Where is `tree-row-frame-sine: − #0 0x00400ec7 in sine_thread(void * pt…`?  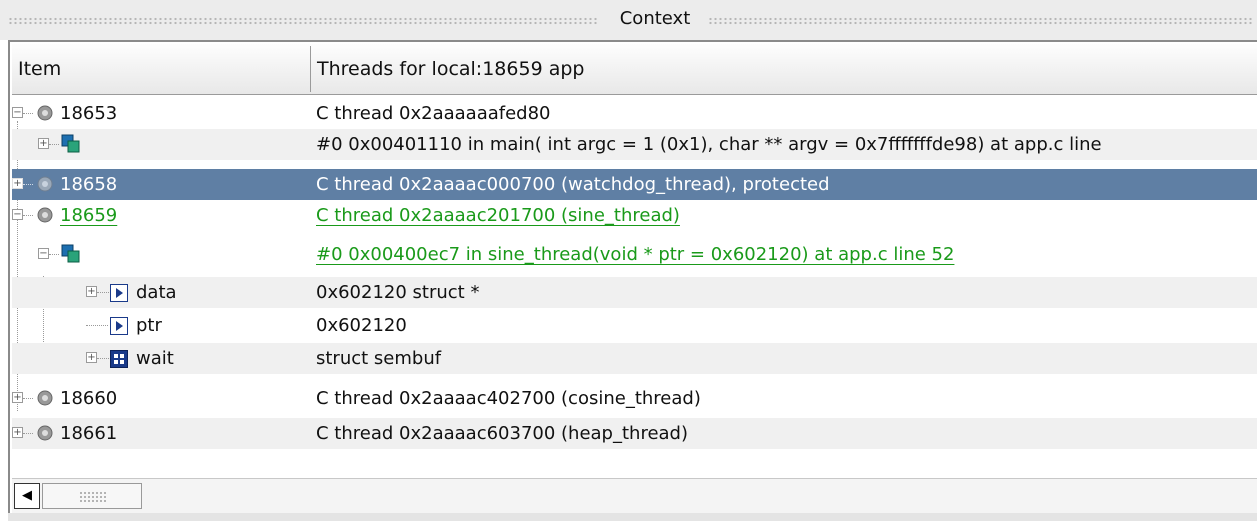 tree-row-frame-sine: − #0 0x00400ec7 in sine_thread(void * pt… is located at coordinates (634, 254).